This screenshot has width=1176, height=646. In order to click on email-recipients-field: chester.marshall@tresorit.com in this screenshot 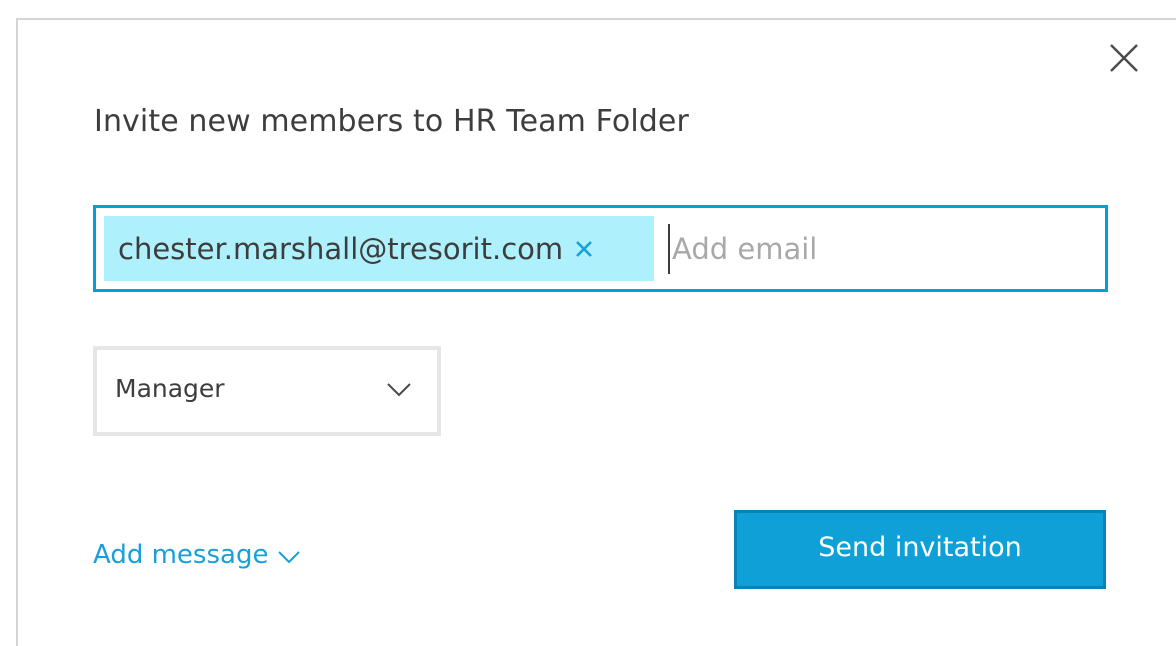, I will do `click(600, 248)`.